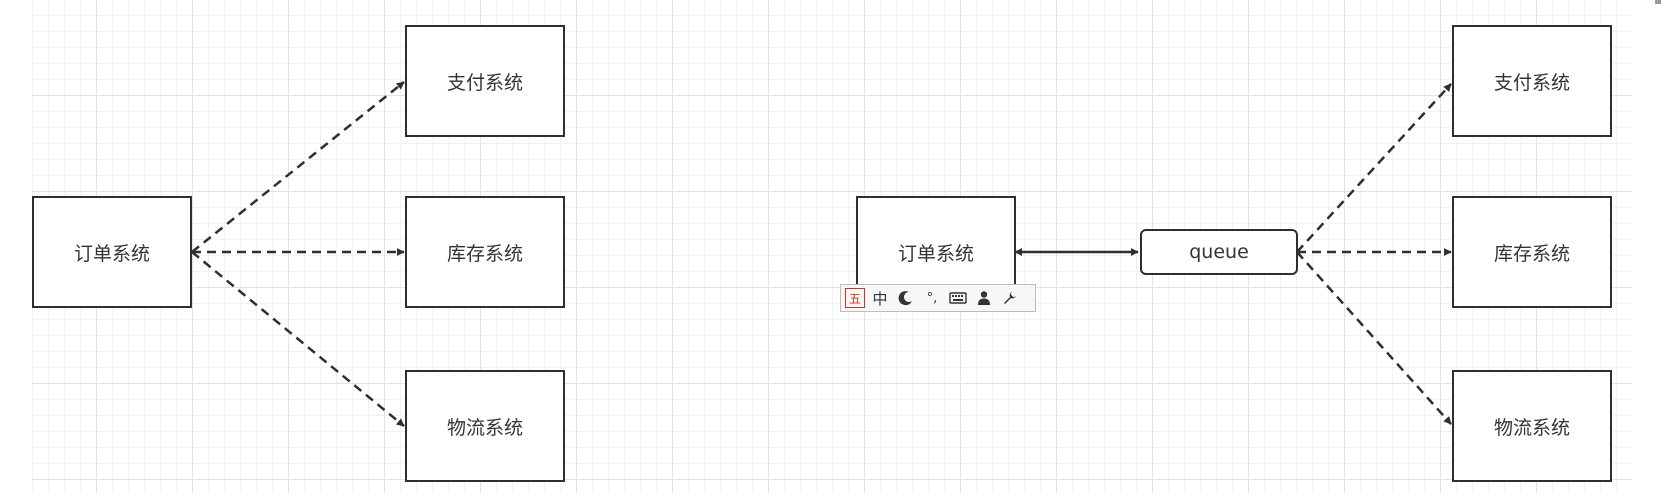  I want to click on ime-wubi-button: 五, so click(855, 298).